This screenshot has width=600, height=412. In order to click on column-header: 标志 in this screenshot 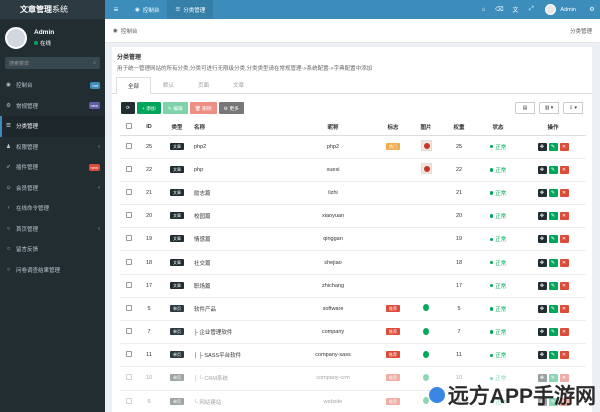, I will do `click(393, 127)`.